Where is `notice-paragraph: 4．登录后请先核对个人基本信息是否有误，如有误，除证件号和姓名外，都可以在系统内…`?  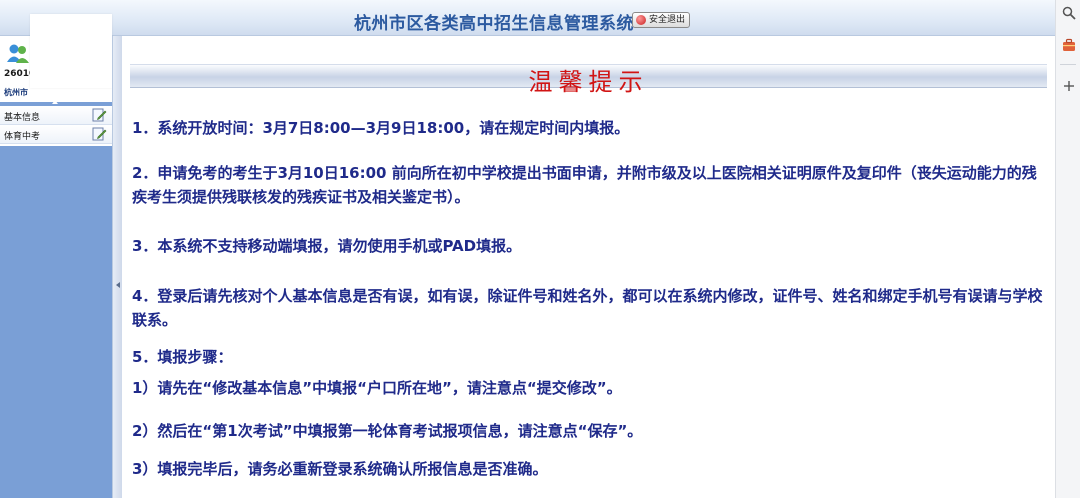
notice-paragraph: 4．登录后请先核对个人基本信息是否有误，如有误，除证件号和姓名外，都可以在系统内… is located at coordinates (587, 308).